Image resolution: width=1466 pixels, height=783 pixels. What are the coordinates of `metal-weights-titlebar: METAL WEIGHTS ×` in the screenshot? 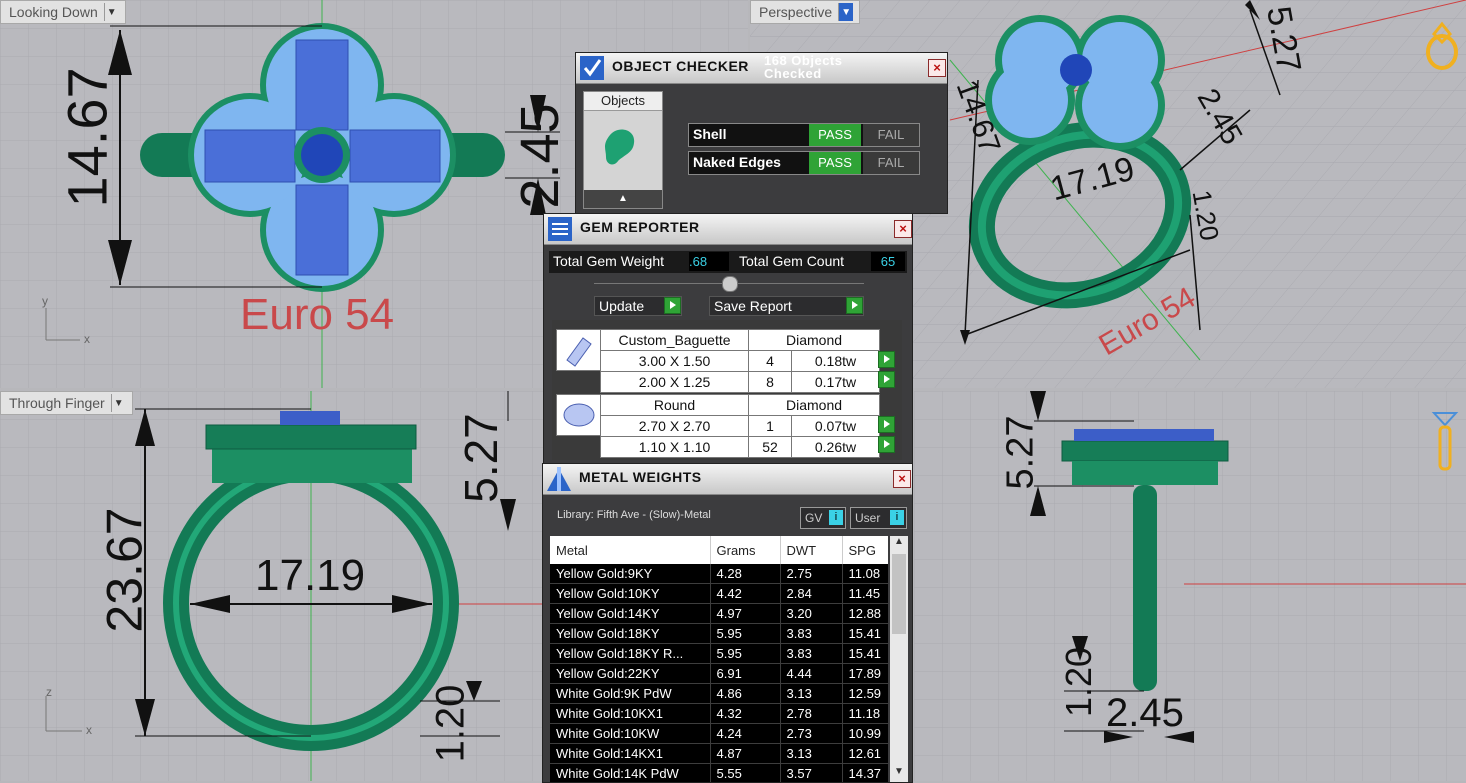 It's located at (727, 479).